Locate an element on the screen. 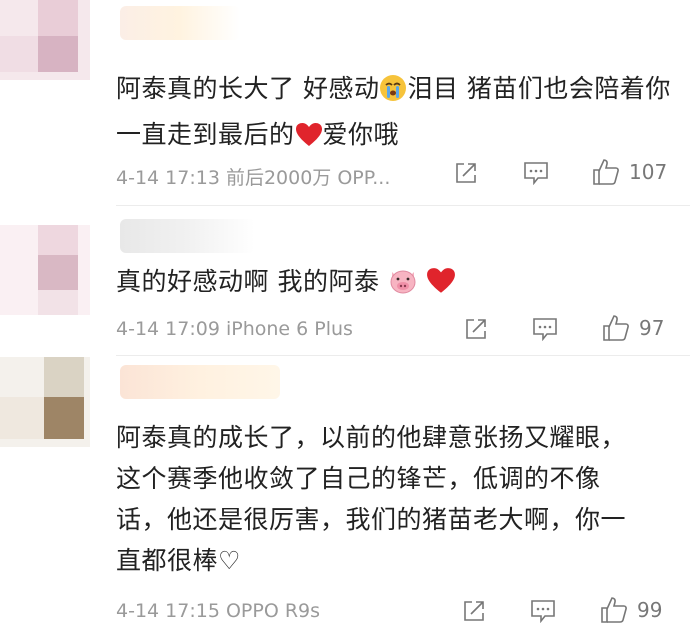  like-count: 99 is located at coordinates (650, 610).